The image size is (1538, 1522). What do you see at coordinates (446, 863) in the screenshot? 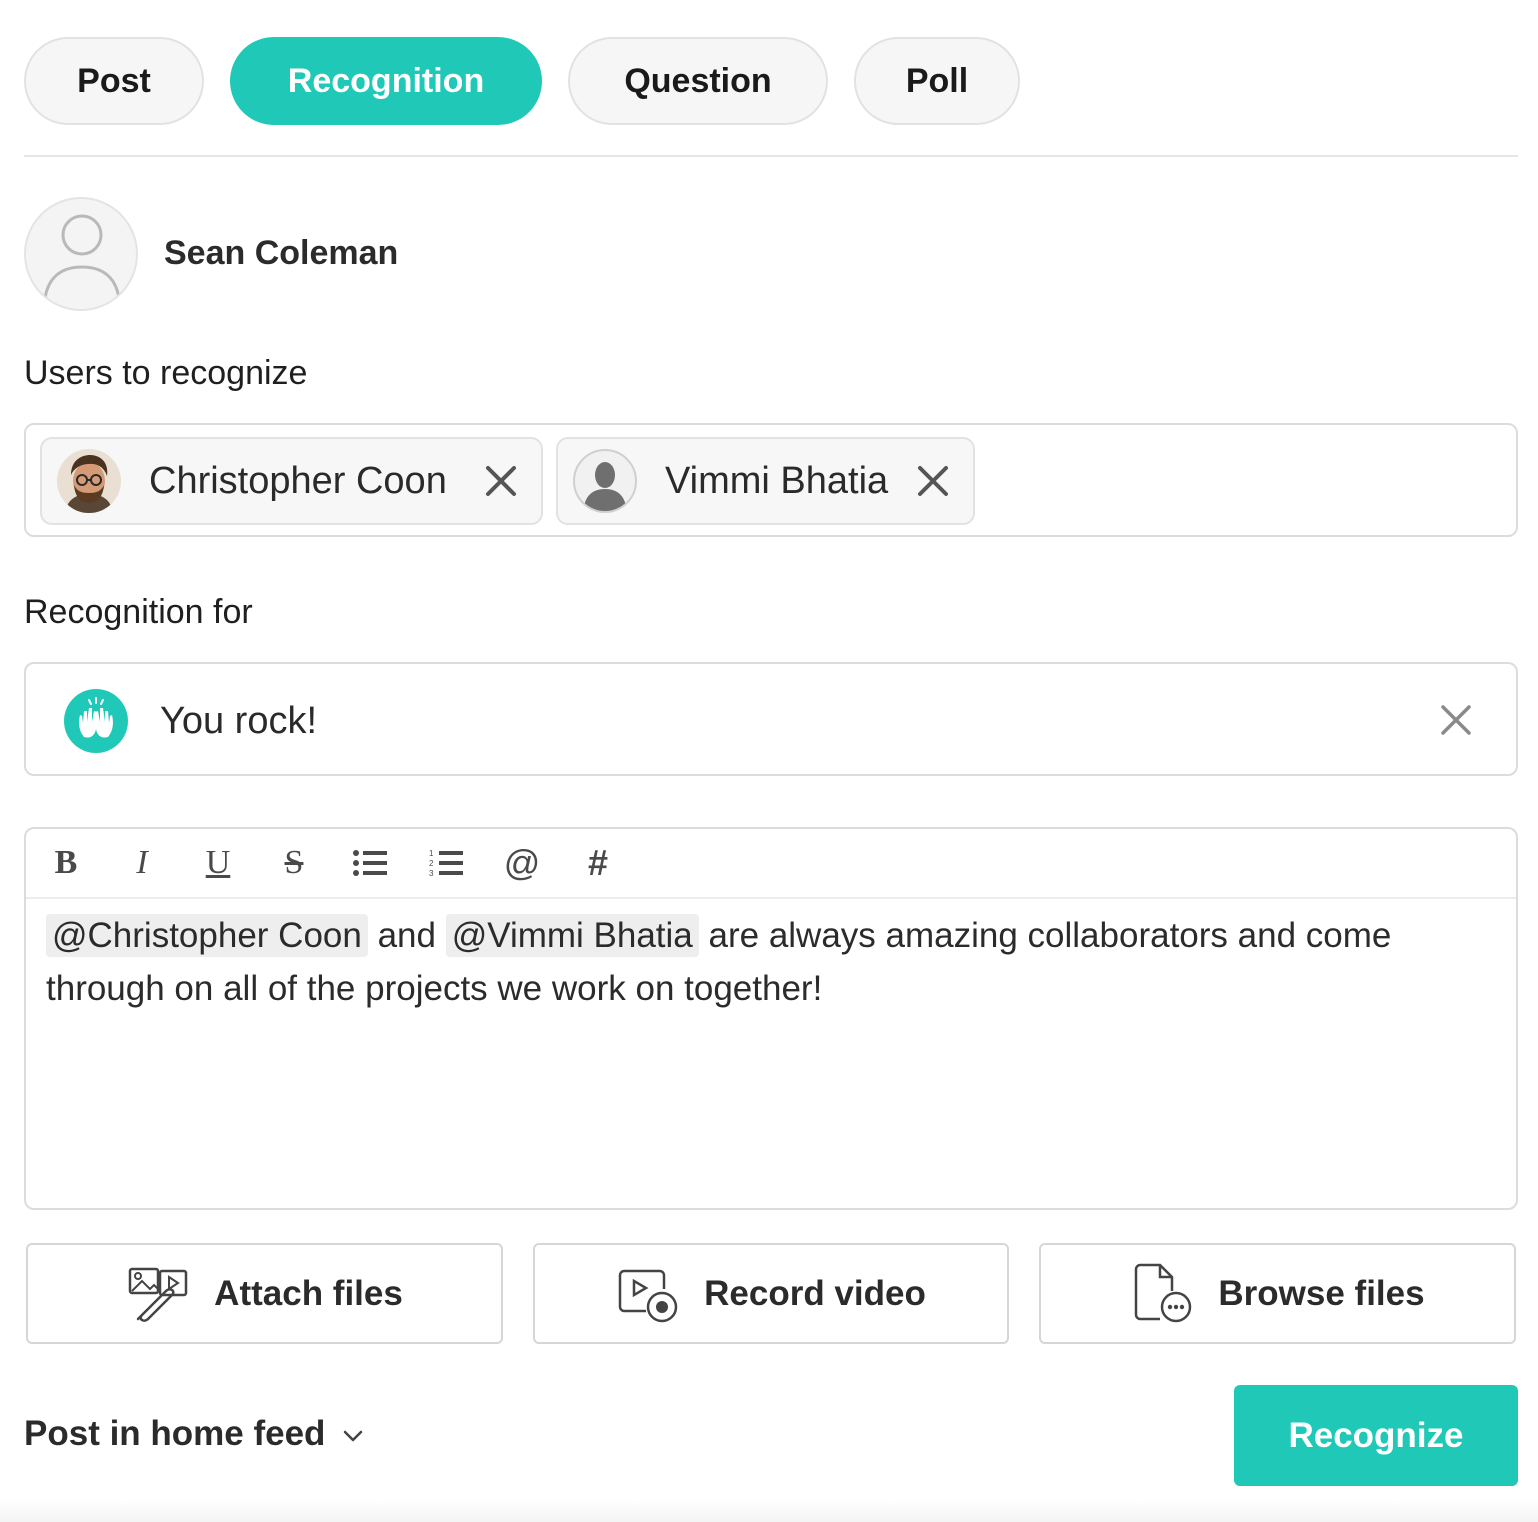
I see `numbered-list-icon: 1 2 3` at bounding box center [446, 863].